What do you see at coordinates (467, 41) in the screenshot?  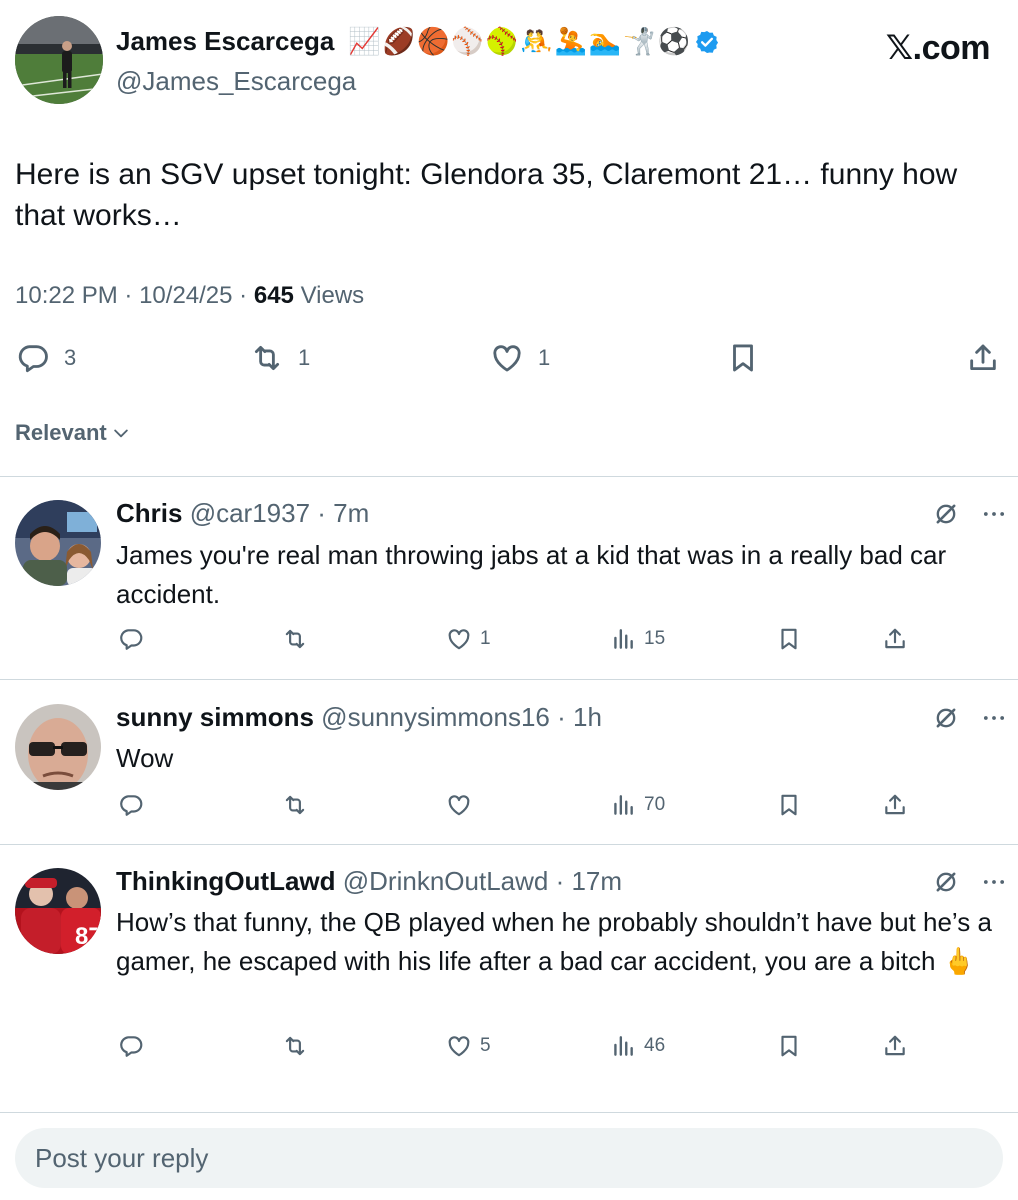 I see `baseball-emoji: ⚾` at bounding box center [467, 41].